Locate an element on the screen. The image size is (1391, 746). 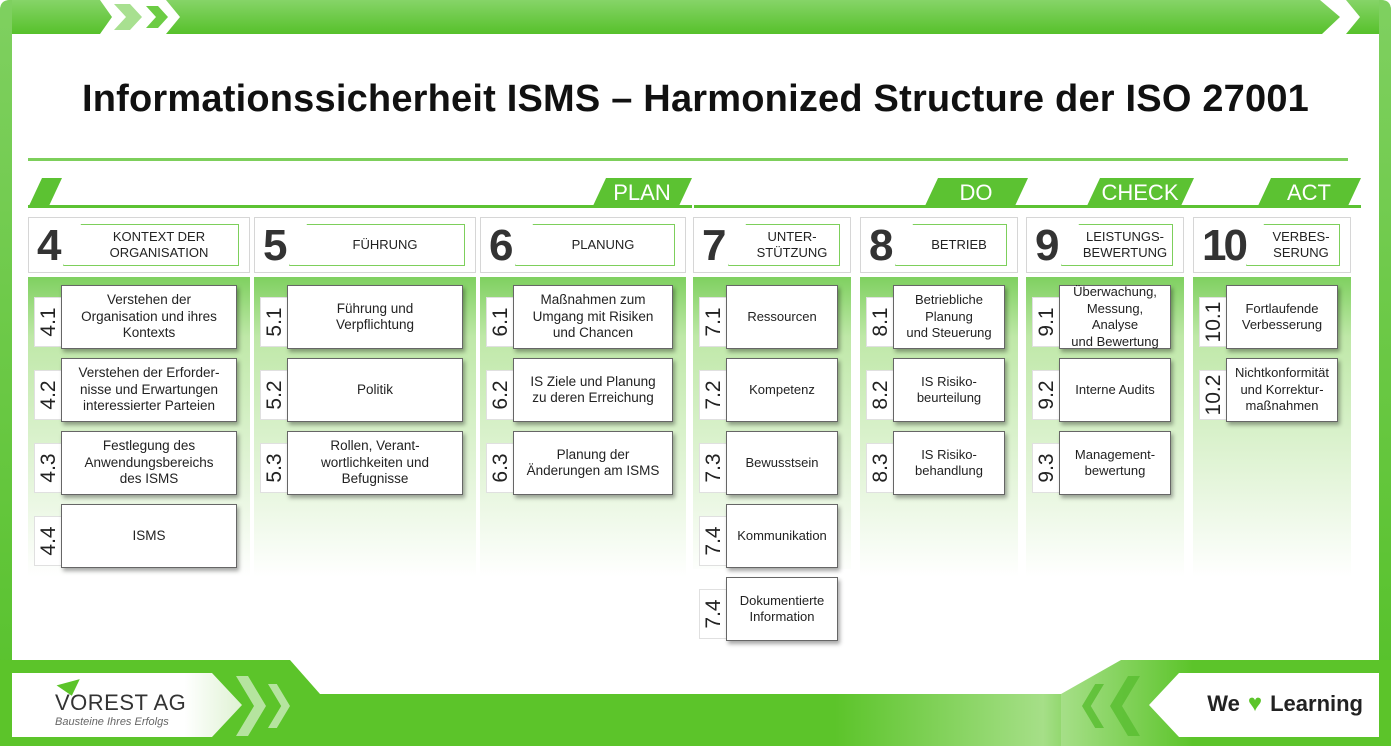
subclause-number-tab: 5.2 is located at coordinates (275, 395).